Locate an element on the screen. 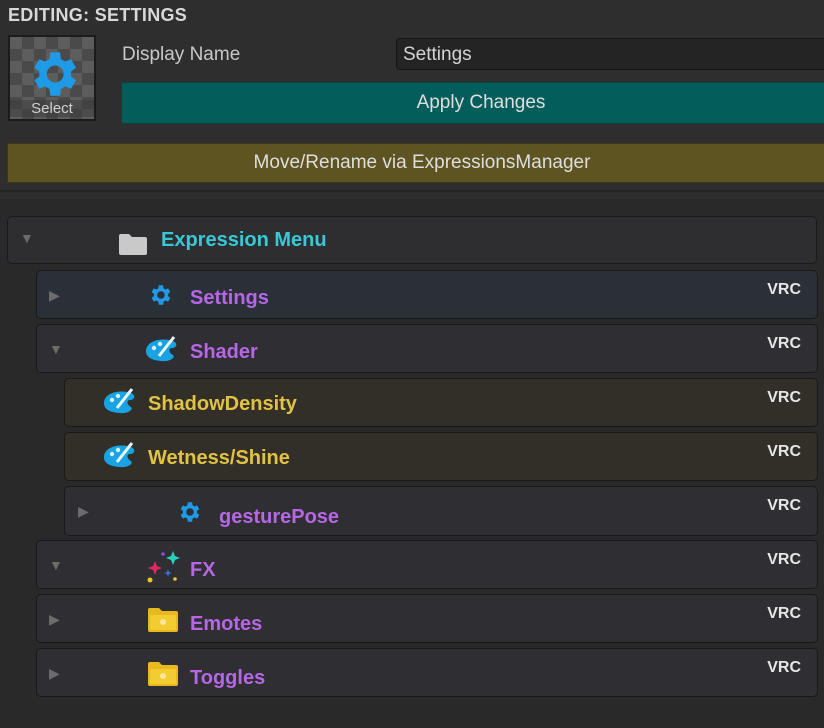  display-name-label: Display Name is located at coordinates (181, 54).